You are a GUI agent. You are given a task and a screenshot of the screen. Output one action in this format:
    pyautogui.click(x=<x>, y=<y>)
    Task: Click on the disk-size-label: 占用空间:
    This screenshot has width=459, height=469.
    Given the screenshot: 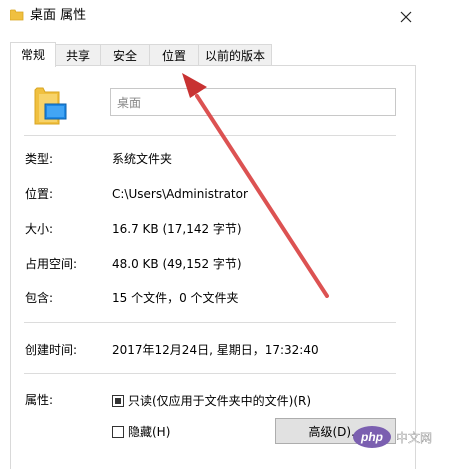 What is the action you would take?
    pyautogui.click(x=51, y=264)
    